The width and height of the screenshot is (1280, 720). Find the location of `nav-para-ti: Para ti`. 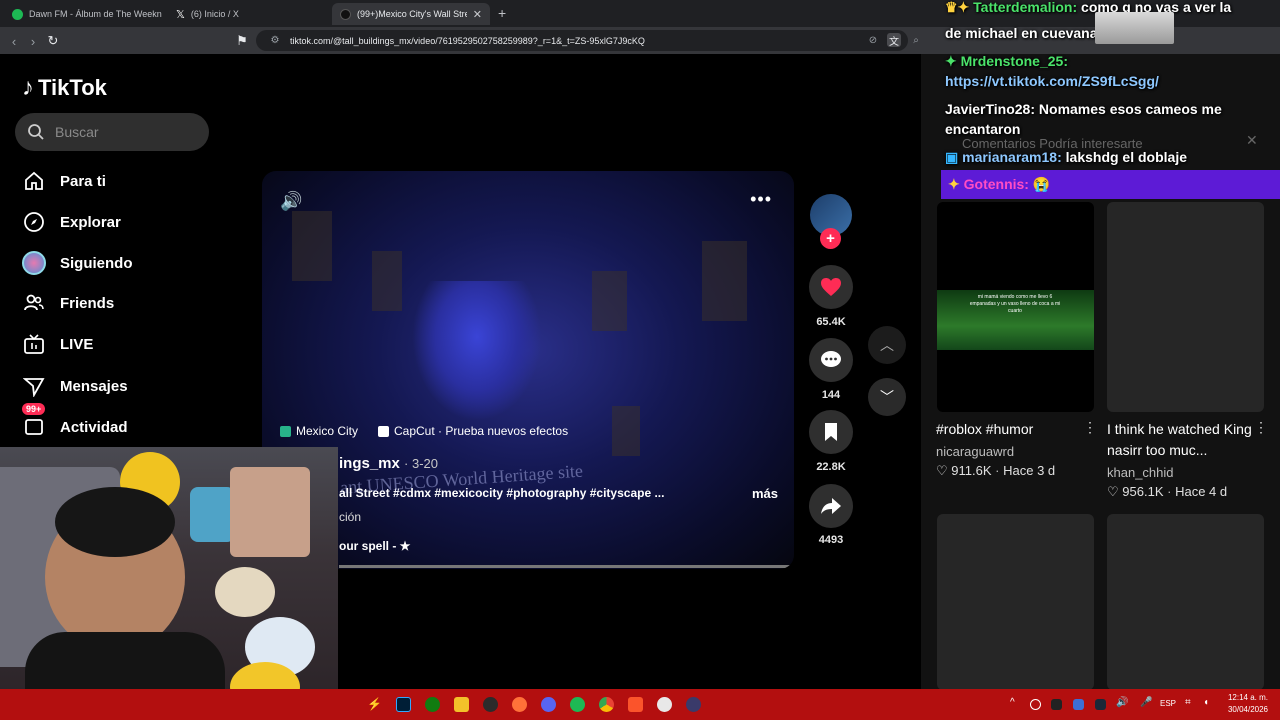

nav-para-ti: Para ti is located at coordinates (64, 181).